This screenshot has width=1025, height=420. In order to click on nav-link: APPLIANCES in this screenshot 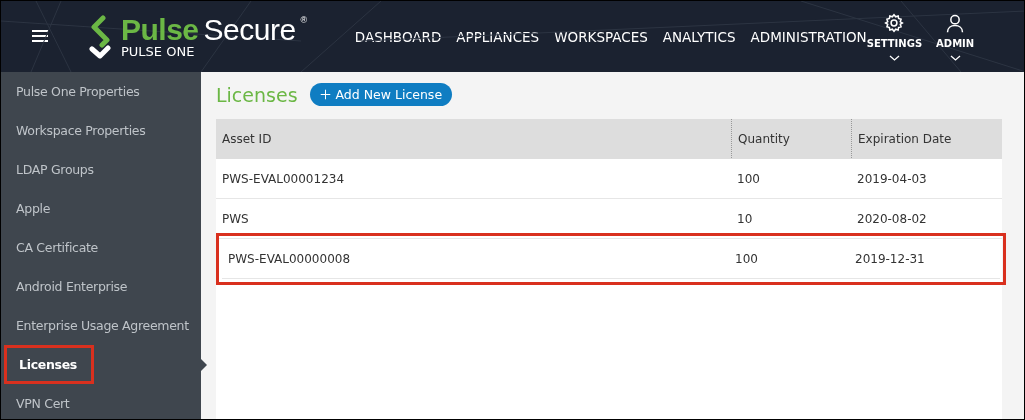, I will do `click(498, 36)`.